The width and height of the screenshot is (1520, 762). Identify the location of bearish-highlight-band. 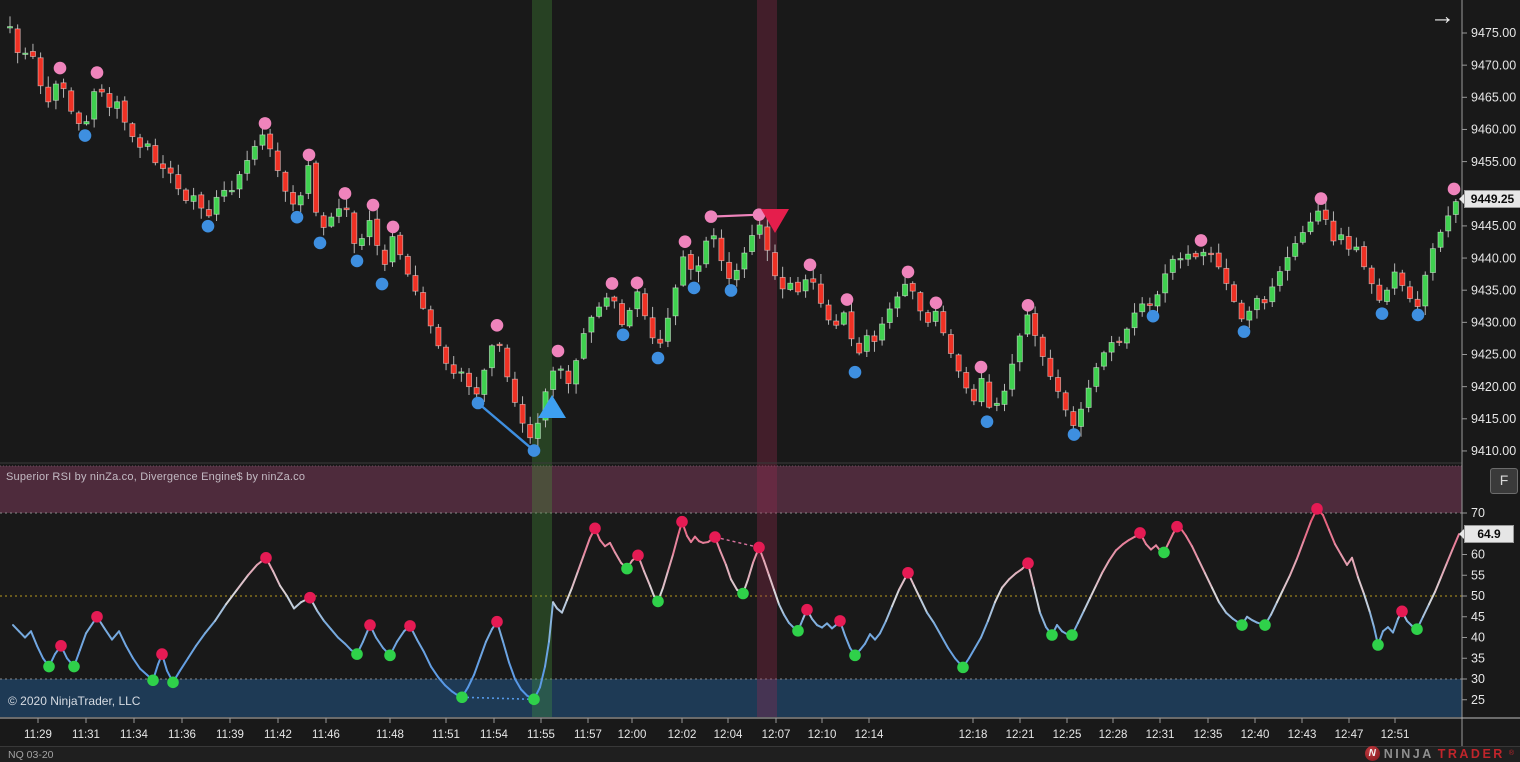
(767, 358).